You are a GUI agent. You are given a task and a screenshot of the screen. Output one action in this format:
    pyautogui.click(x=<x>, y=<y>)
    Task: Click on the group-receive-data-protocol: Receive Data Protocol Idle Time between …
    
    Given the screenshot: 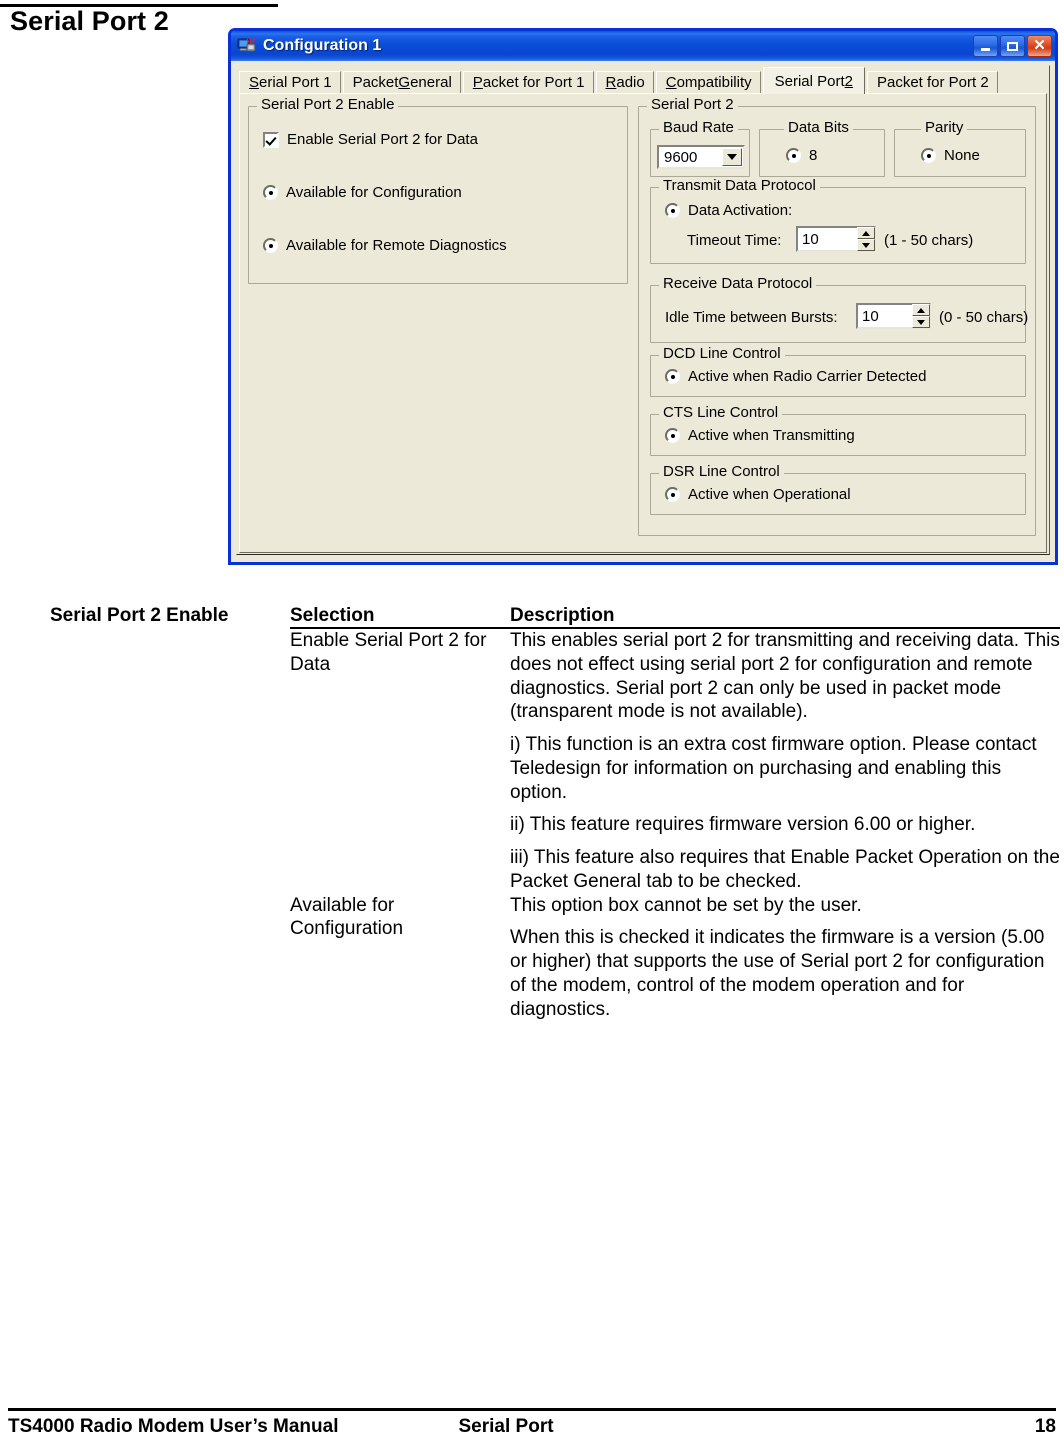 What is the action you would take?
    pyautogui.click(x=839, y=309)
    